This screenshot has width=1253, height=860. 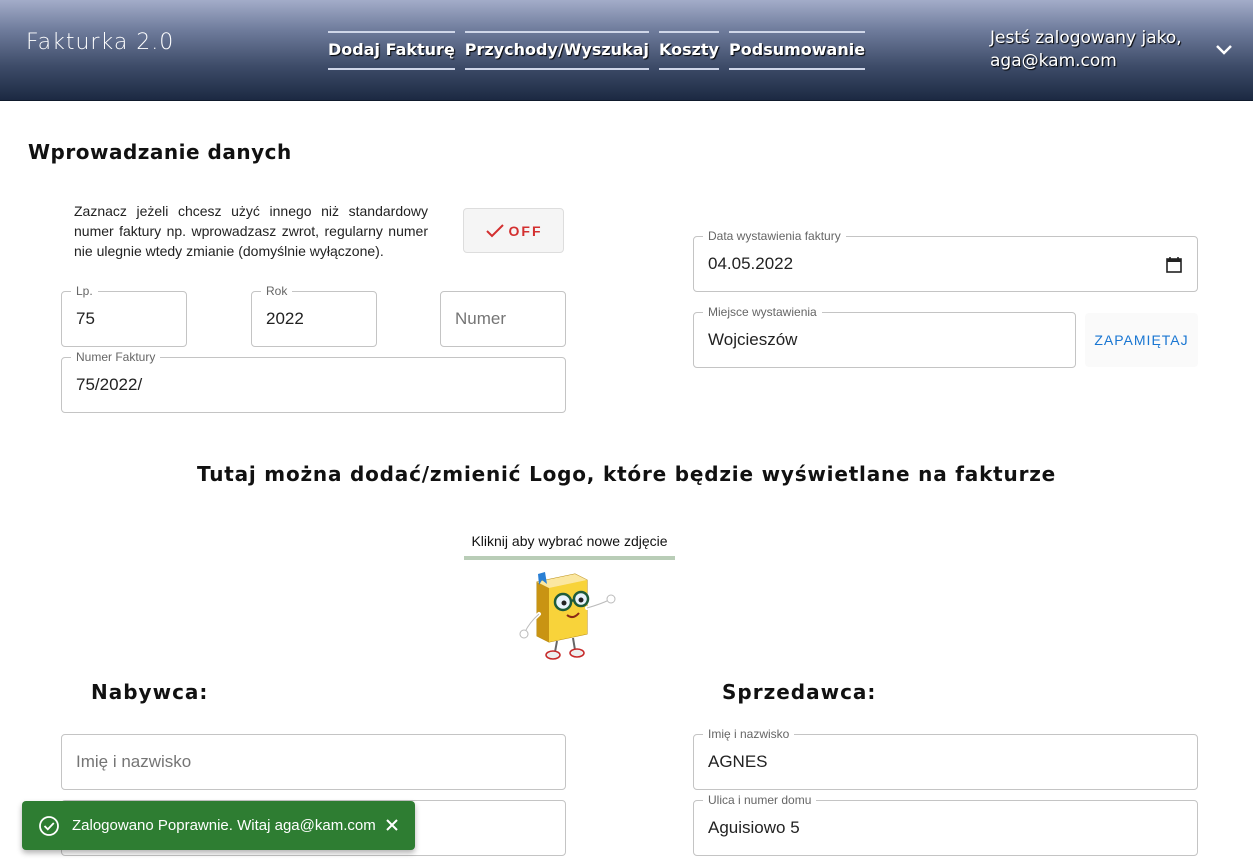 What do you see at coordinates (799, 692) in the screenshot?
I see `seller-title: Sprzedawca:` at bounding box center [799, 692].